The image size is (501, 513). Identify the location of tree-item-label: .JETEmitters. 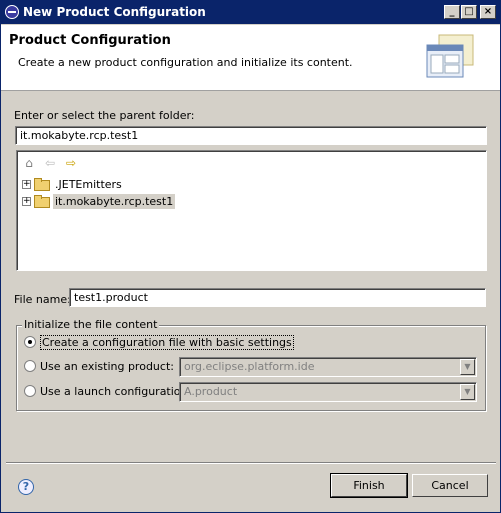
(88, 184).